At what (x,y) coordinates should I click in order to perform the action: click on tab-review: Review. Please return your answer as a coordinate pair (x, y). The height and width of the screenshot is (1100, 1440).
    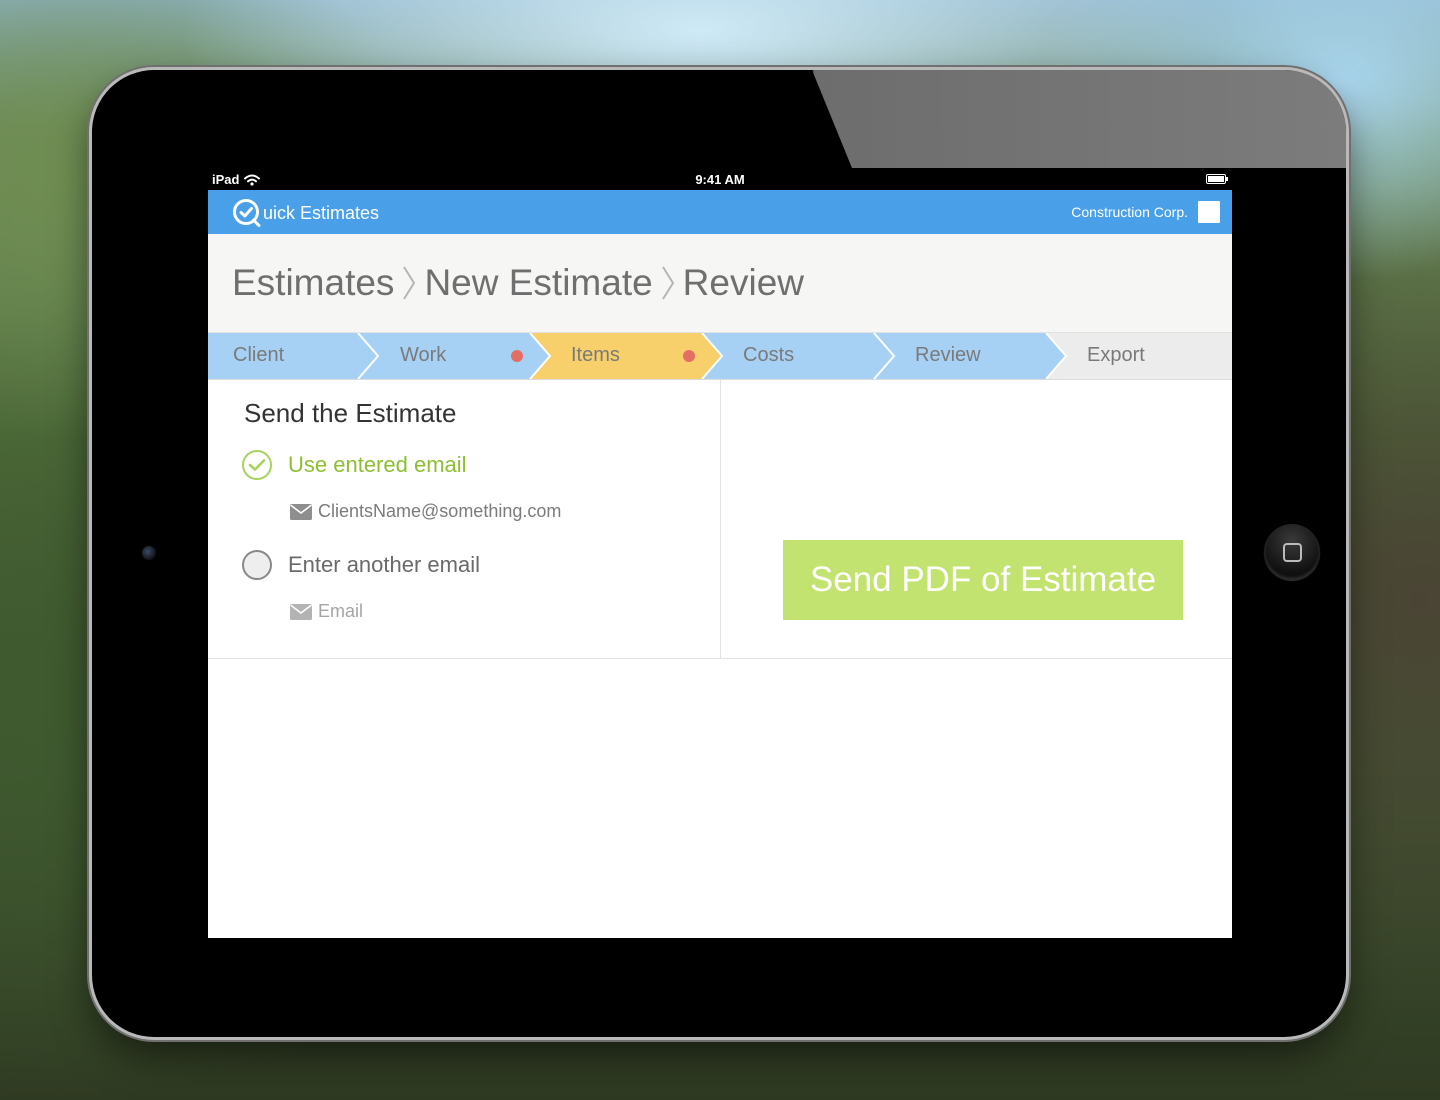
    Looking at the image, I should click on (970, 356).